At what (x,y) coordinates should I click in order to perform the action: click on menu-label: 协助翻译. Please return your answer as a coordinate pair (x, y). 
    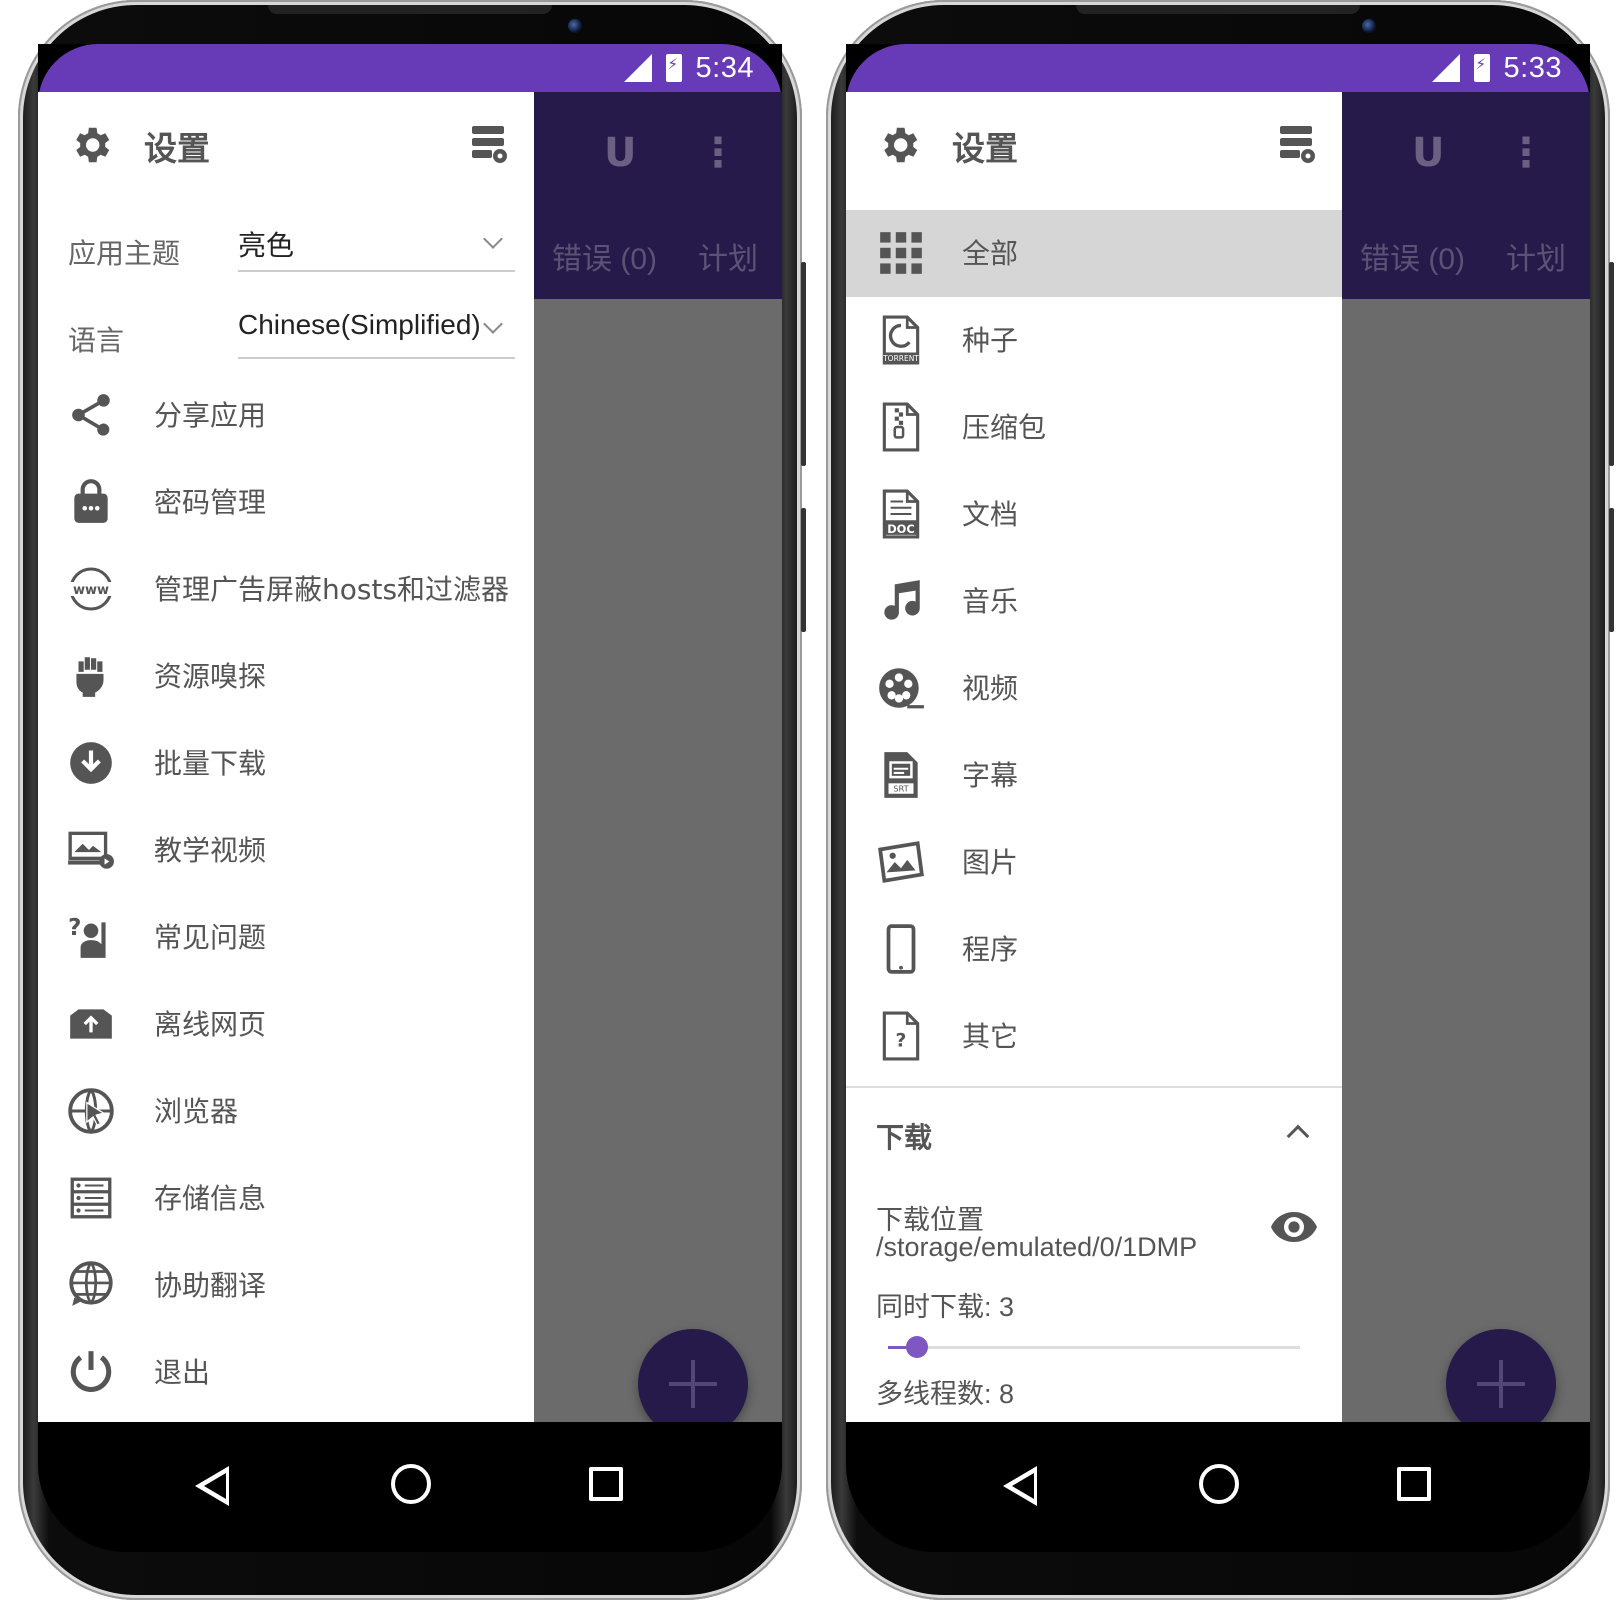
    Looking at the image, I should click on (210, 1285).